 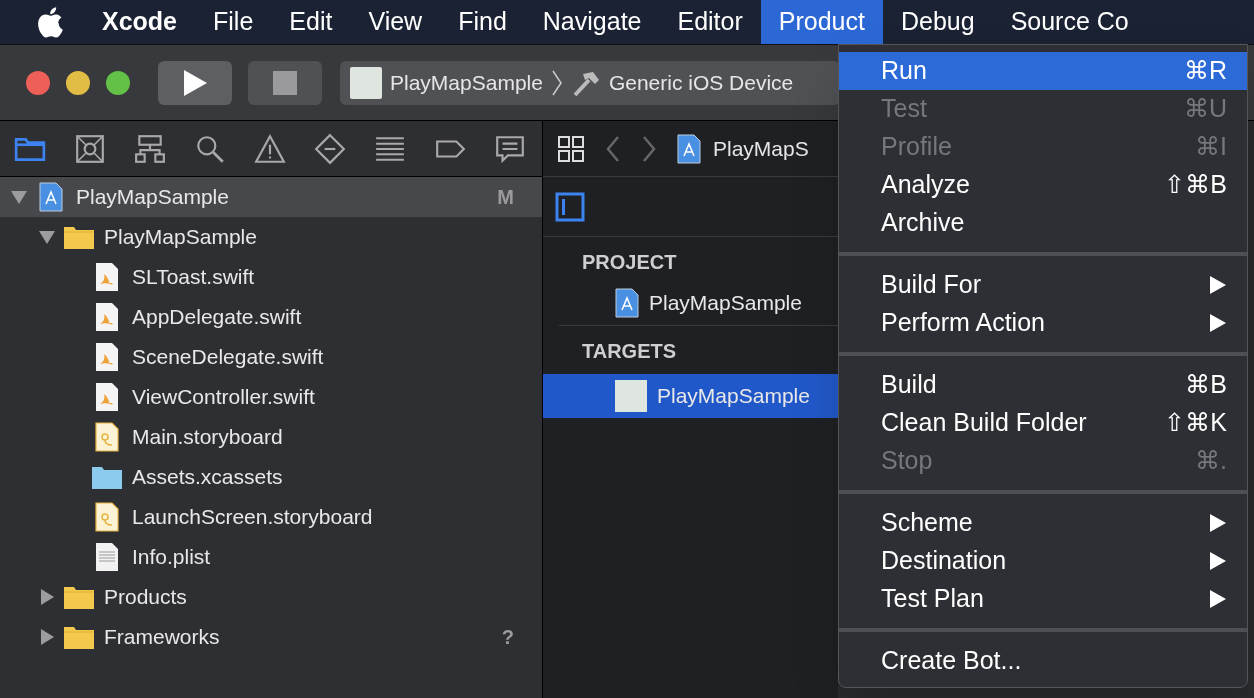 What do you see at coordinates (194, 277) in the screenshot?
I see `file-name: SLToast.swift` at bounding box center [194, 277].